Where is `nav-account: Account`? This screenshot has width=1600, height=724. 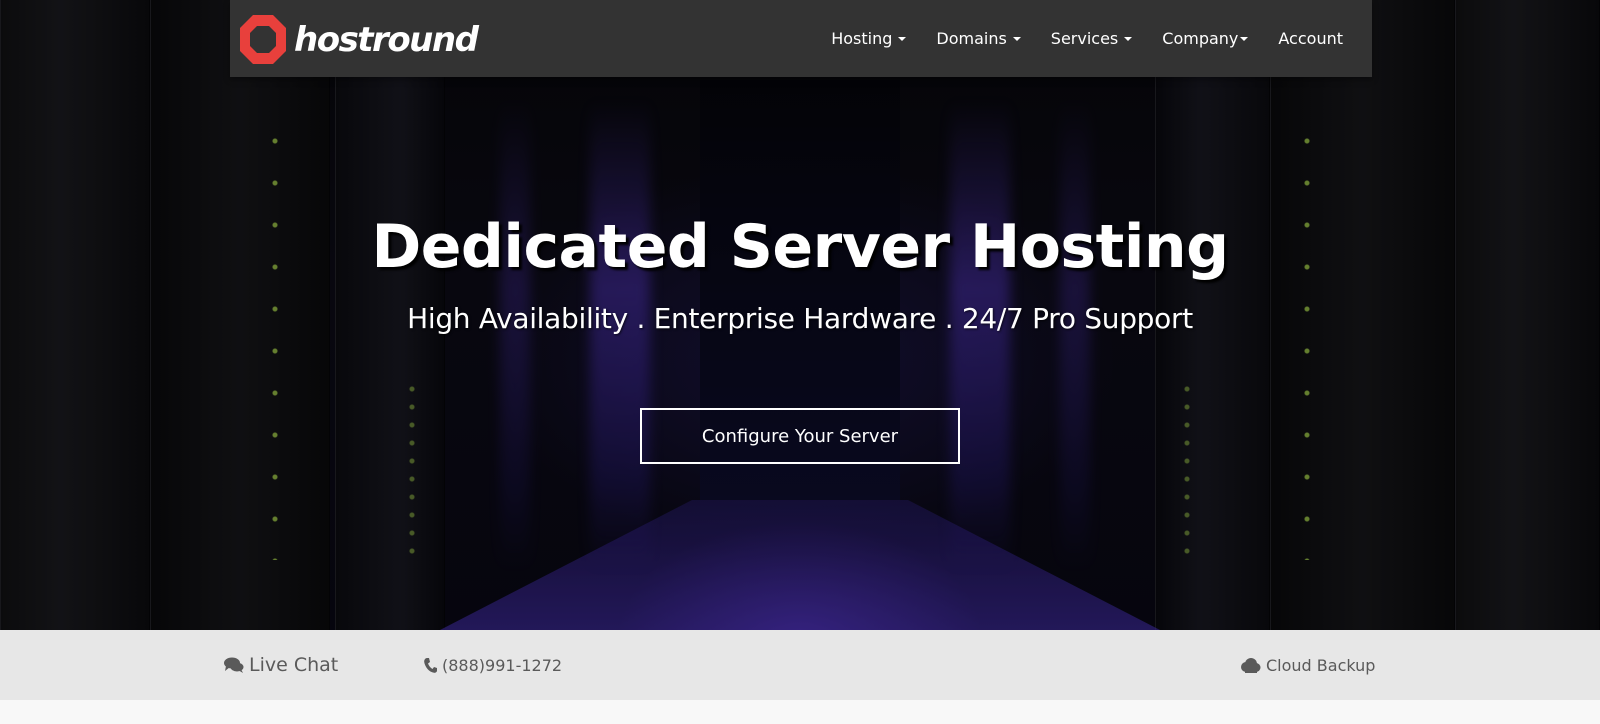
nav-account: Account is located at coordinates (1310, 38).